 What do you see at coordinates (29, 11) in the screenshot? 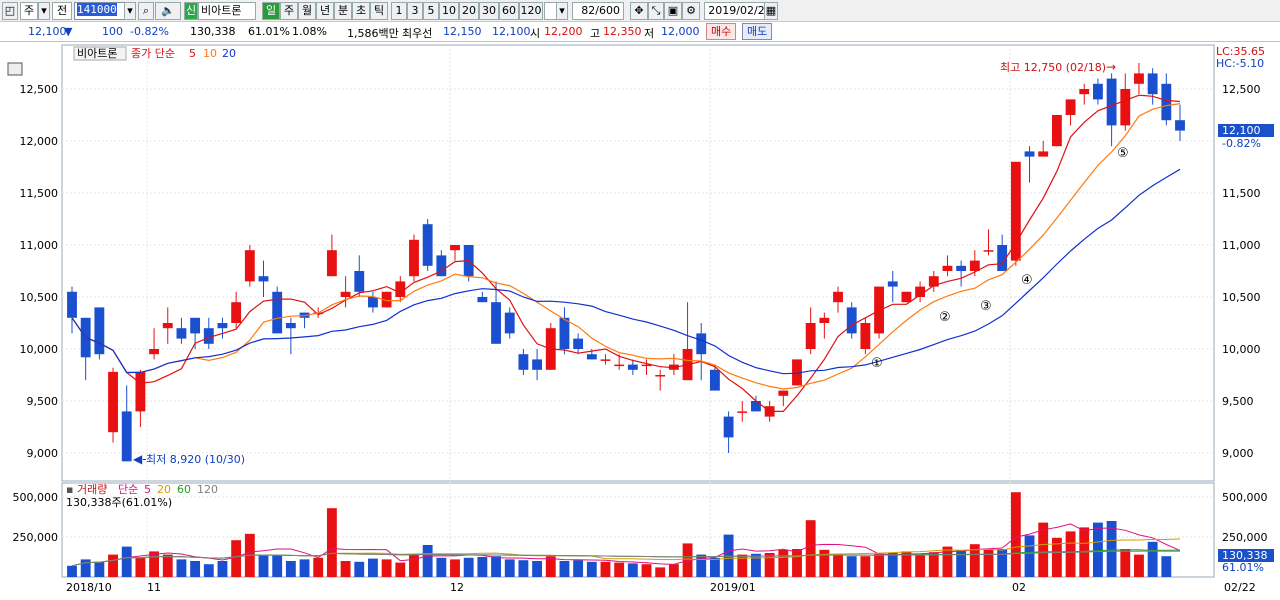
I see `period-select: 주` at bounding box center [29, 11].